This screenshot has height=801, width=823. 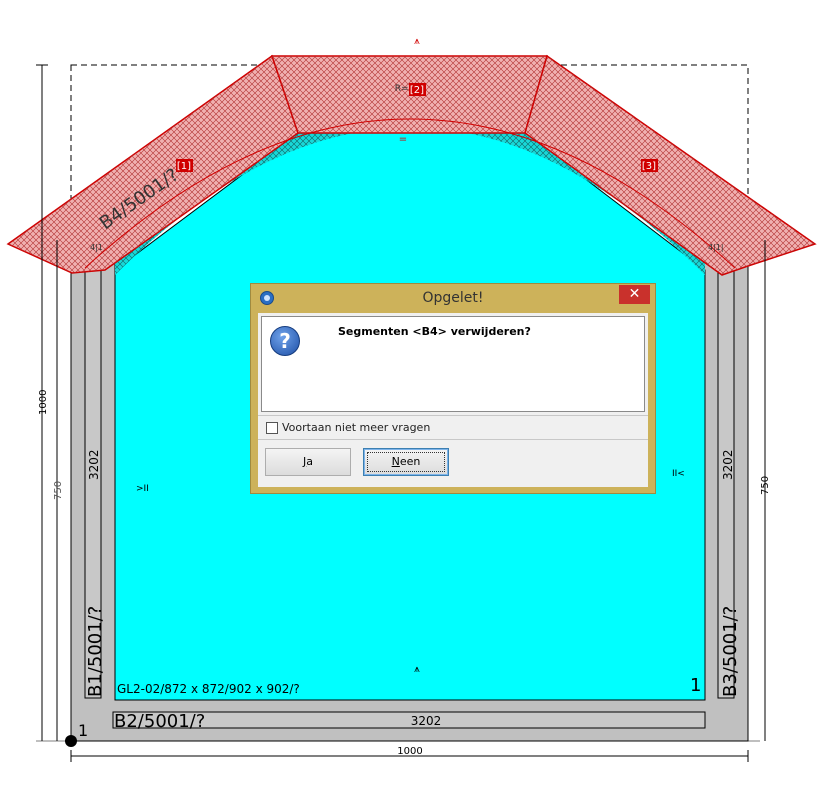 I want to click on focus-rect, so click(x=406, y=462).